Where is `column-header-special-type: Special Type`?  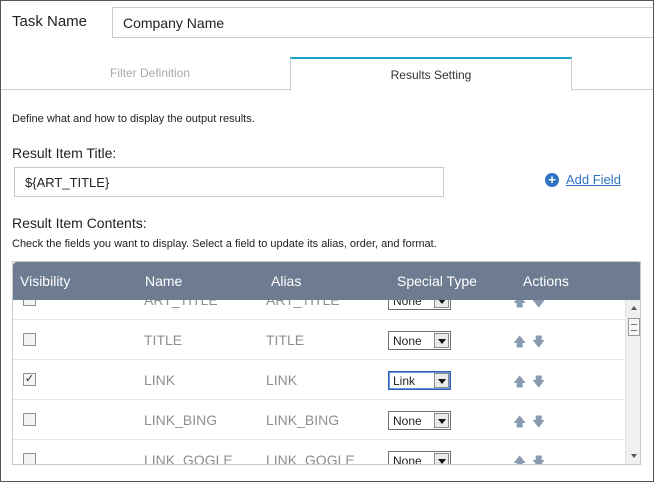 column-header-special-type: Special Type is located at coordinates (437, 281).